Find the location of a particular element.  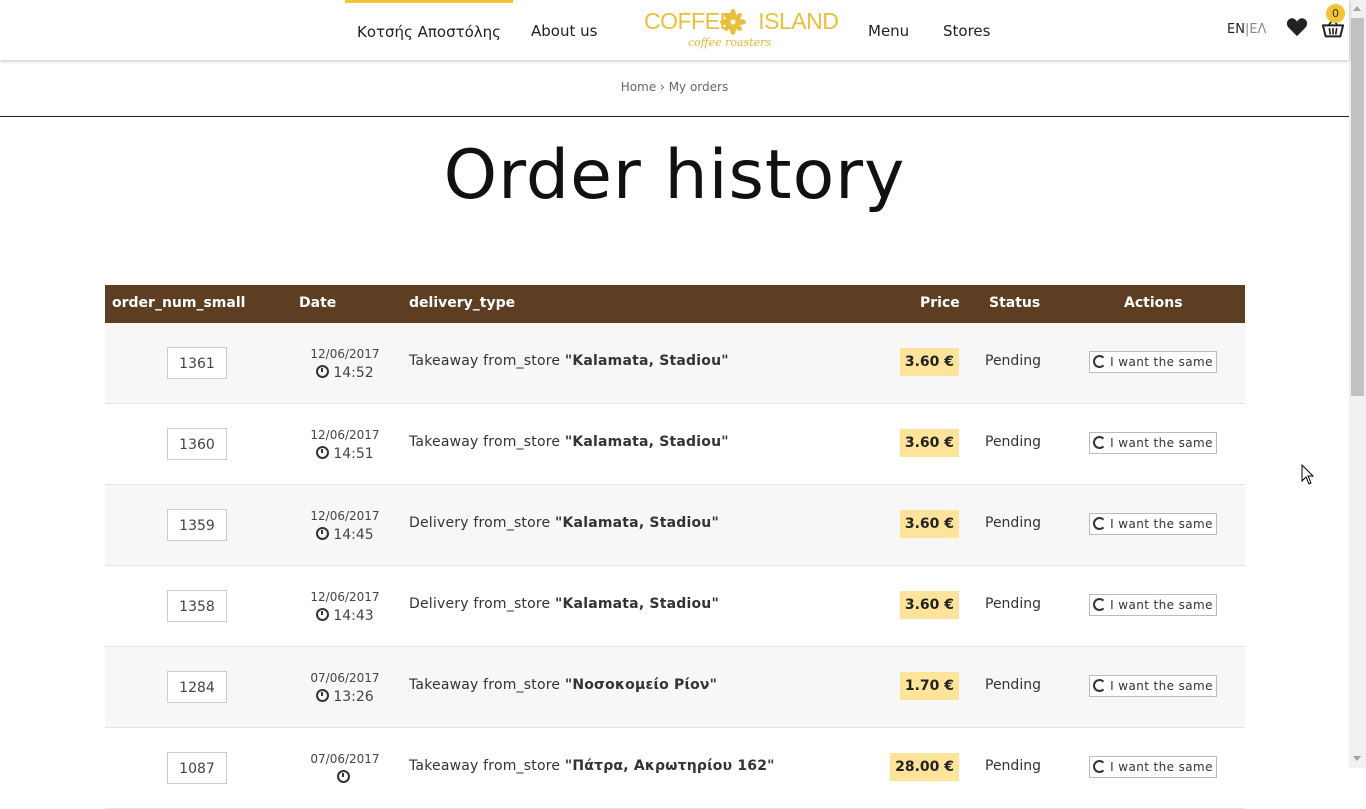

nav-about-us: About us is located at coordinates (564, 30).